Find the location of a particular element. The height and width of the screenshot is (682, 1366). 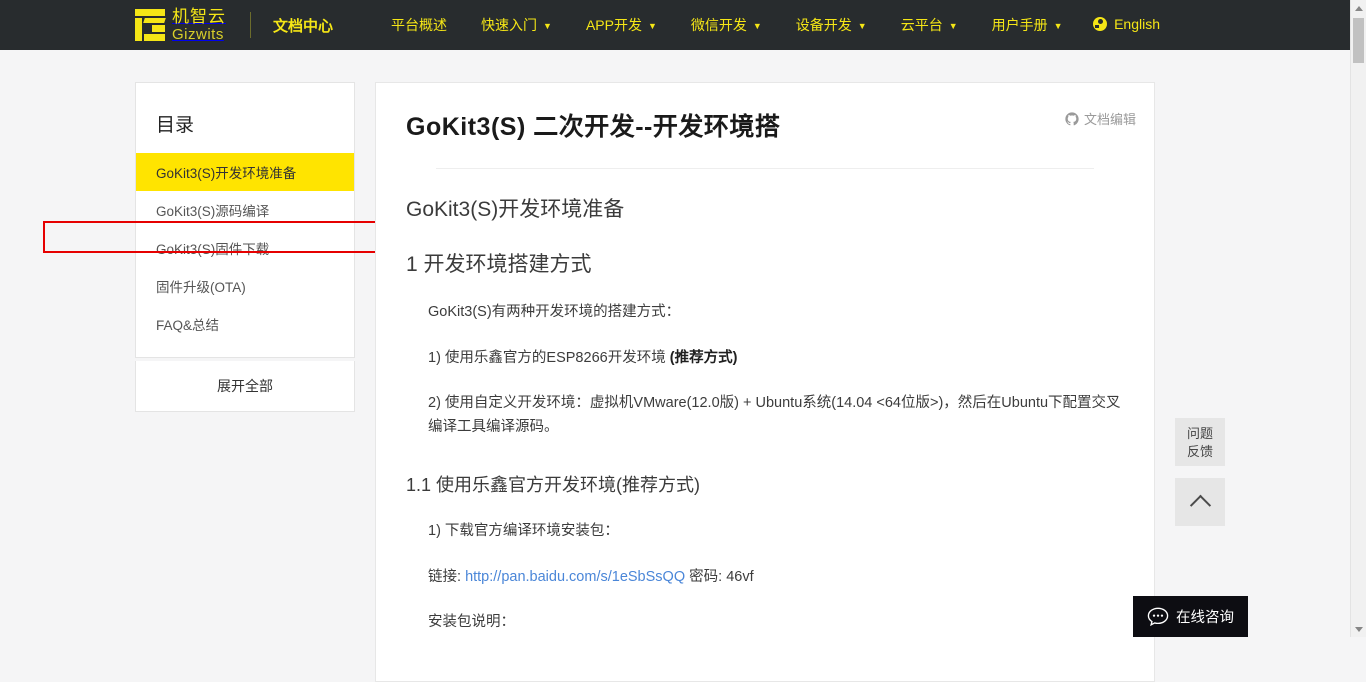

language-switch-english: English is located at coordinates (1126, 24).